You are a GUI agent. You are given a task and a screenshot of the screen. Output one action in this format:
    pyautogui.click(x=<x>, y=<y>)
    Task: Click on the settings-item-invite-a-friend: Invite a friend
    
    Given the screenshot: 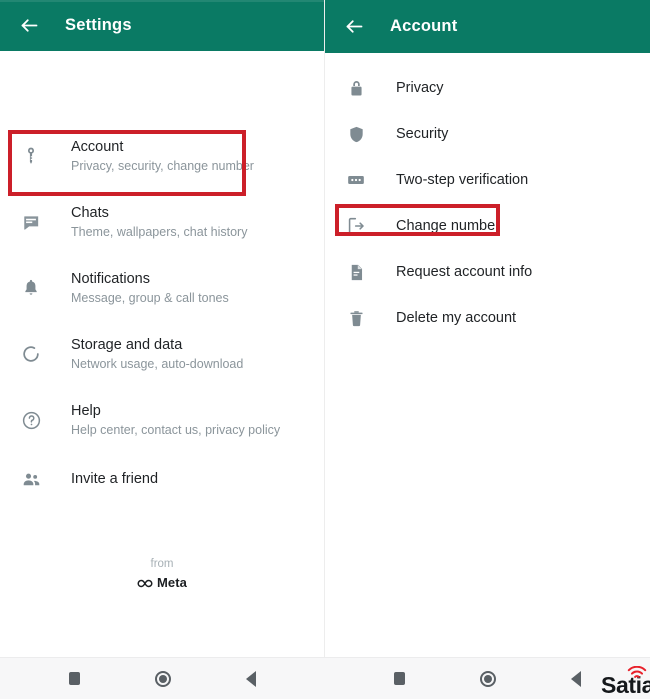 What is the action you would take?
    pyautogui.click(x=162, y=479)
    